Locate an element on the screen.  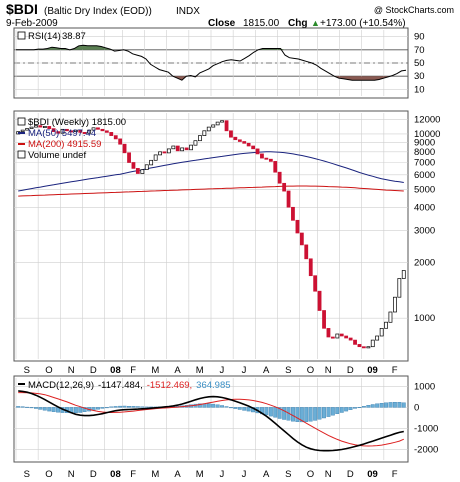
price-month-label: D is located at coordinates (350, 370).